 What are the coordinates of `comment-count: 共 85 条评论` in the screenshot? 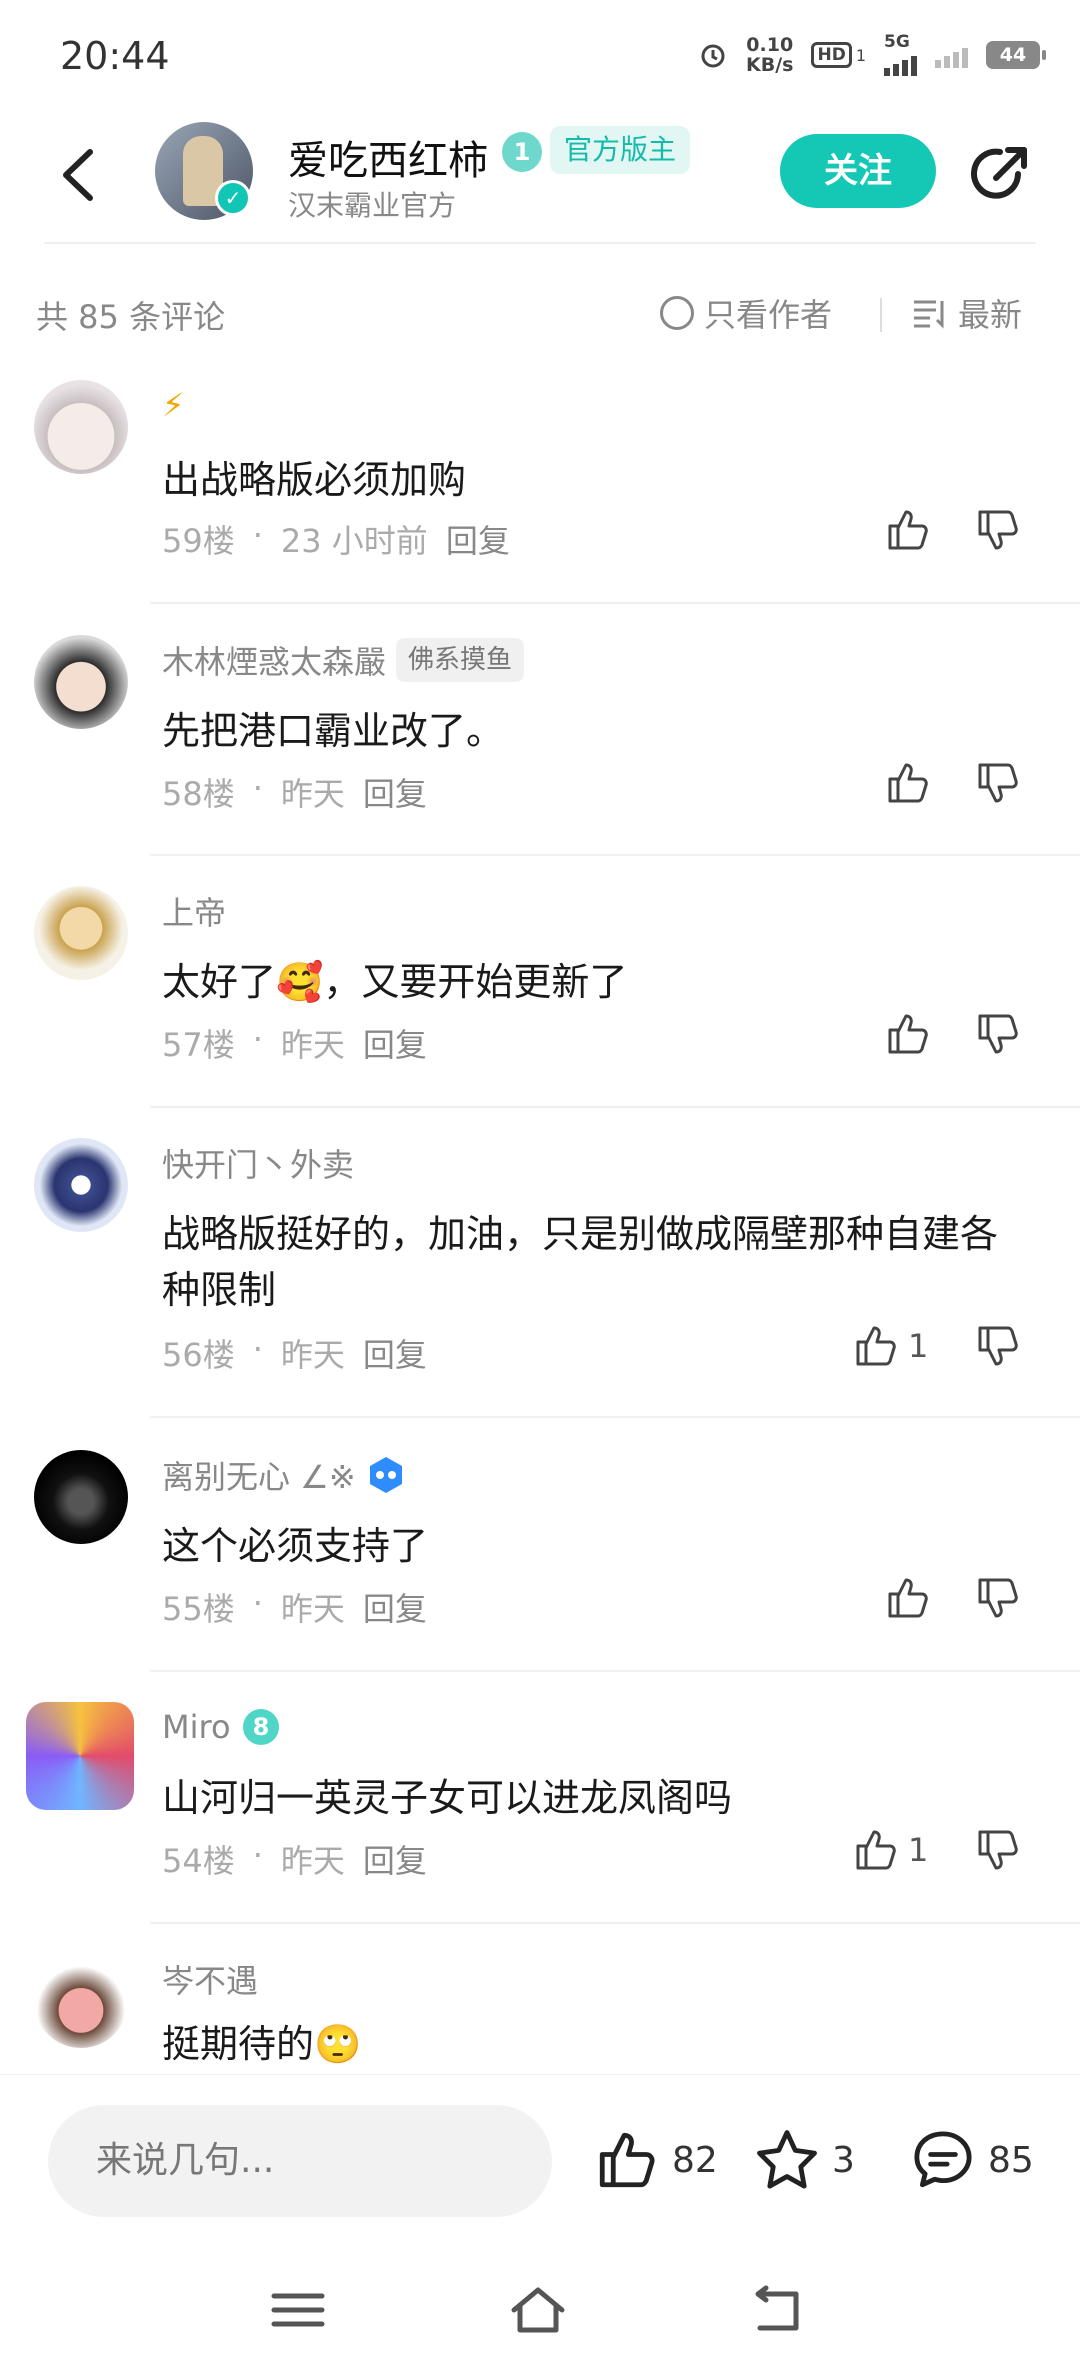 It's located at (131, 317).